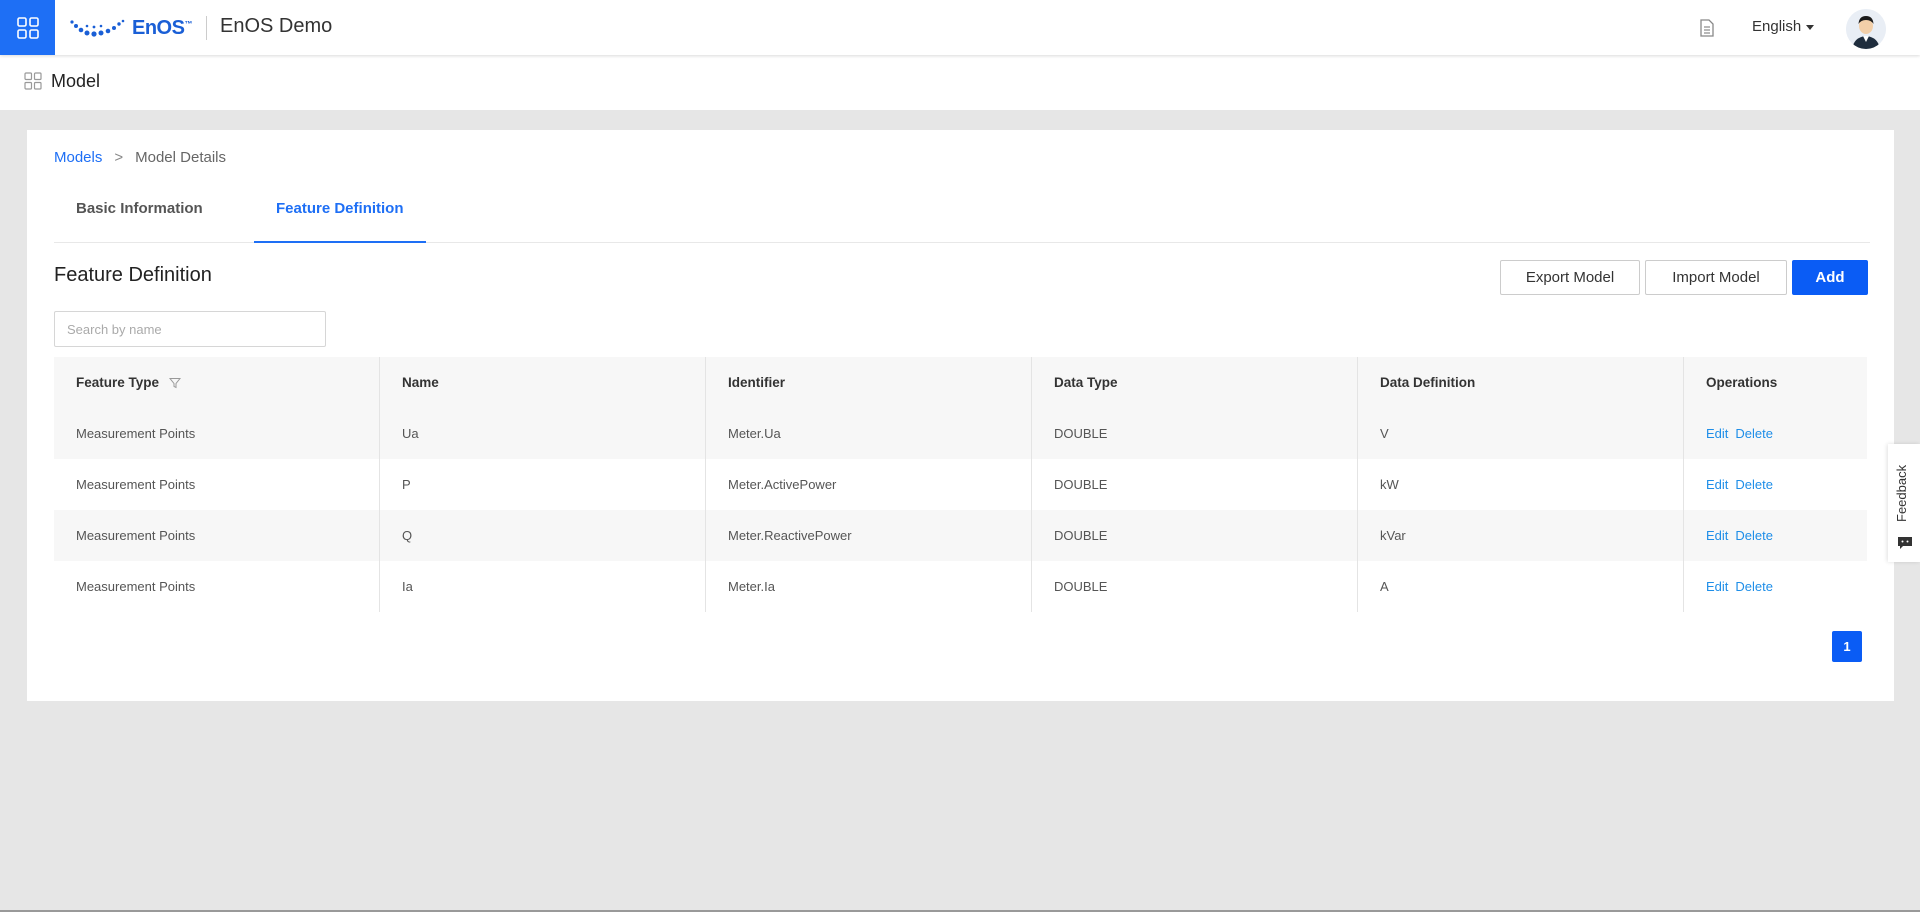 The image size is (1920, 912). What do you see at coordinates (1847, 646) in the screenshot?
I see `pagination-page-button: 1` at bounding box center [1847, 646].